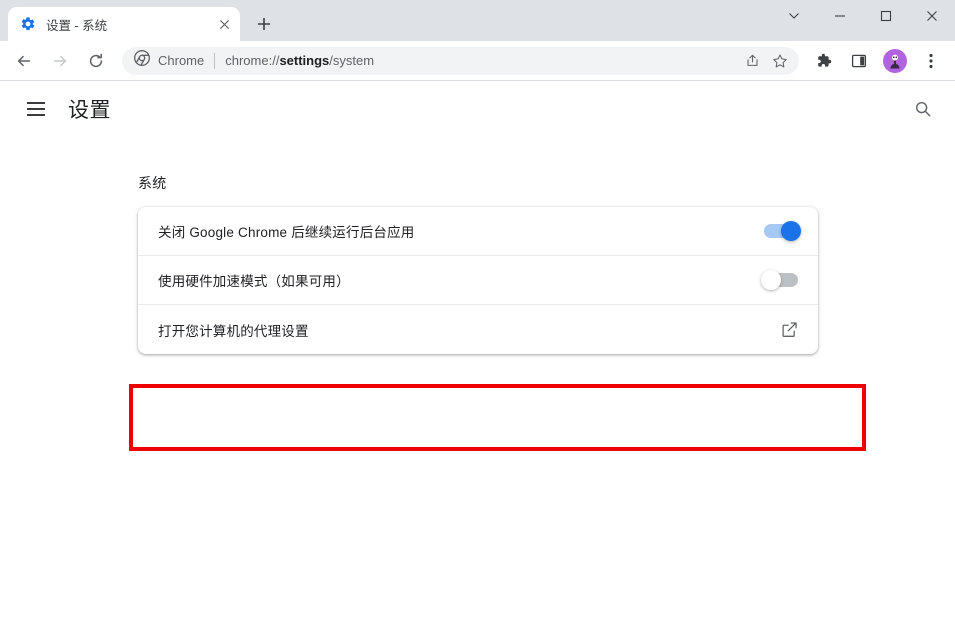  Describe the element at coordinates (497, 417) in the screenshot. I see `annotation-highlight-box` at that location.